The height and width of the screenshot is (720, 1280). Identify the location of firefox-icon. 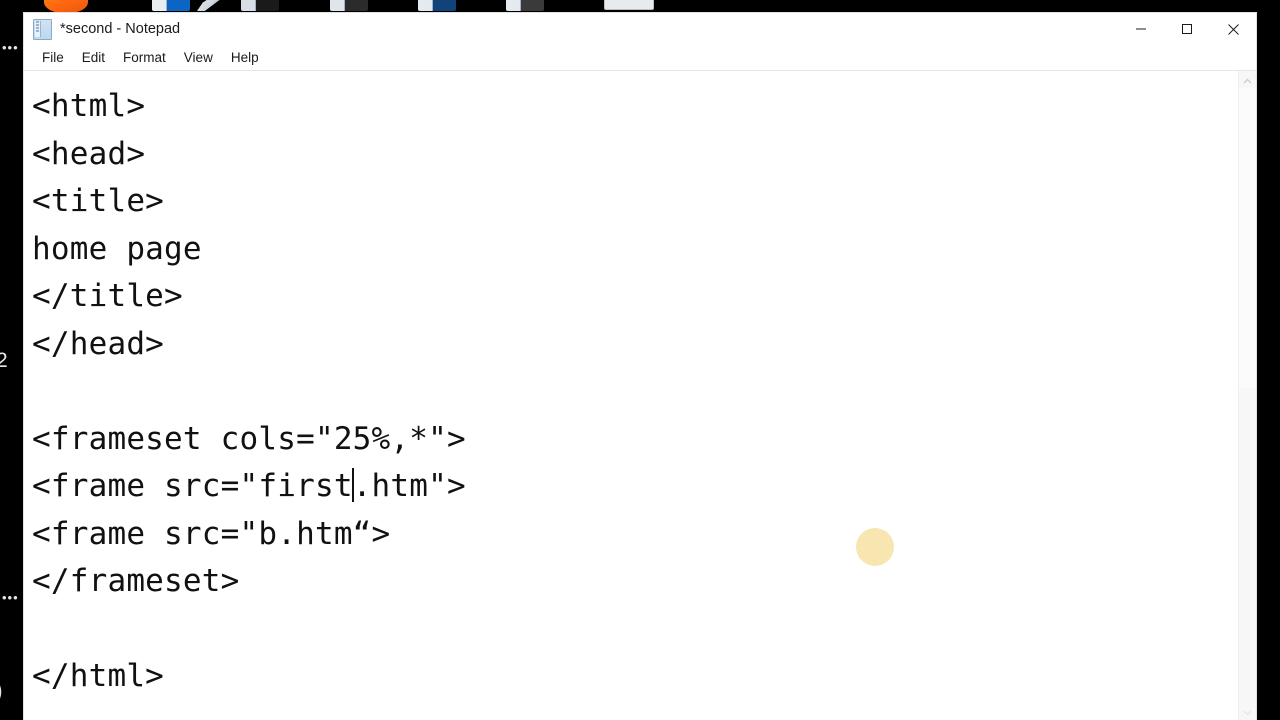
(66, 6).